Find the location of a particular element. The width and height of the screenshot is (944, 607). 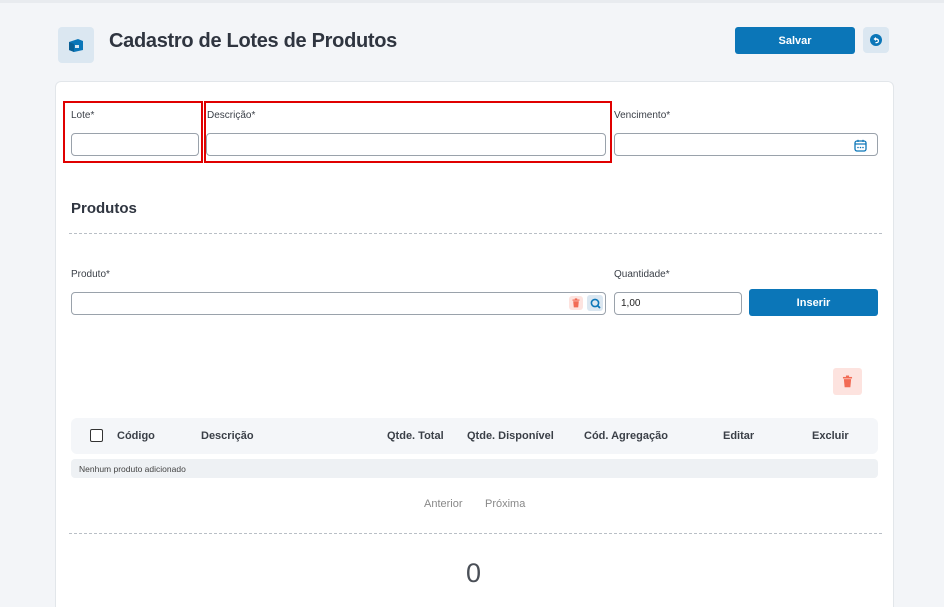

vencimento-label: Vencimento* is located at coordinates (642, 115).